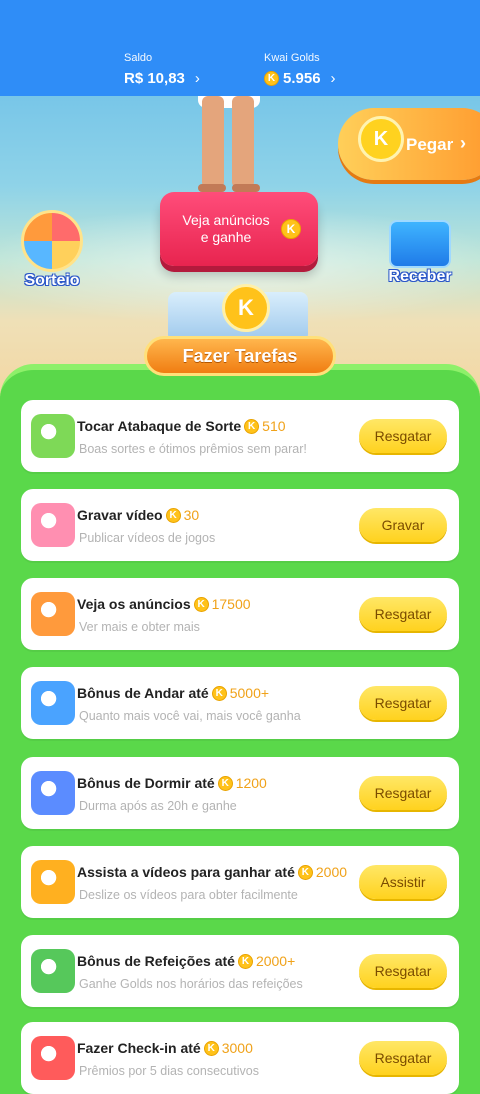 This screenshot has width=480, height=1094. What do you see at coordinates (240, 356) in the screenshot?
I see `tasks-banner-title: Fazer Tarefas` at bounding box center [240, 356].